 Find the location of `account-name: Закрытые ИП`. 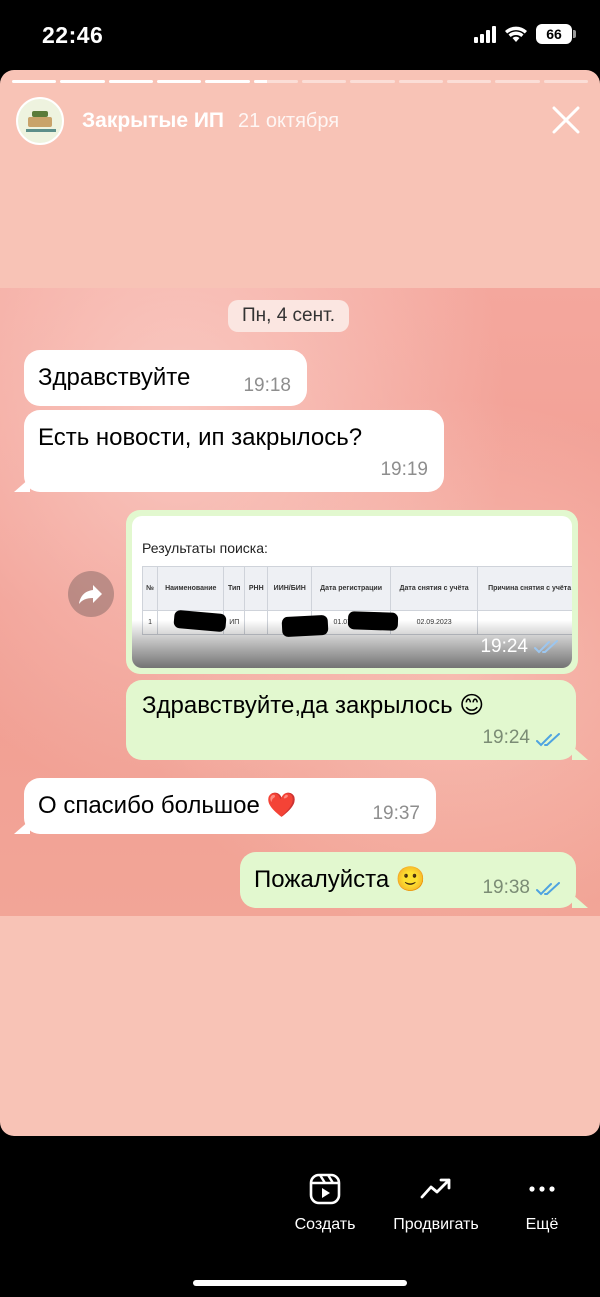

account-name: Закрытые ИП is located at coordinates (153, 121).